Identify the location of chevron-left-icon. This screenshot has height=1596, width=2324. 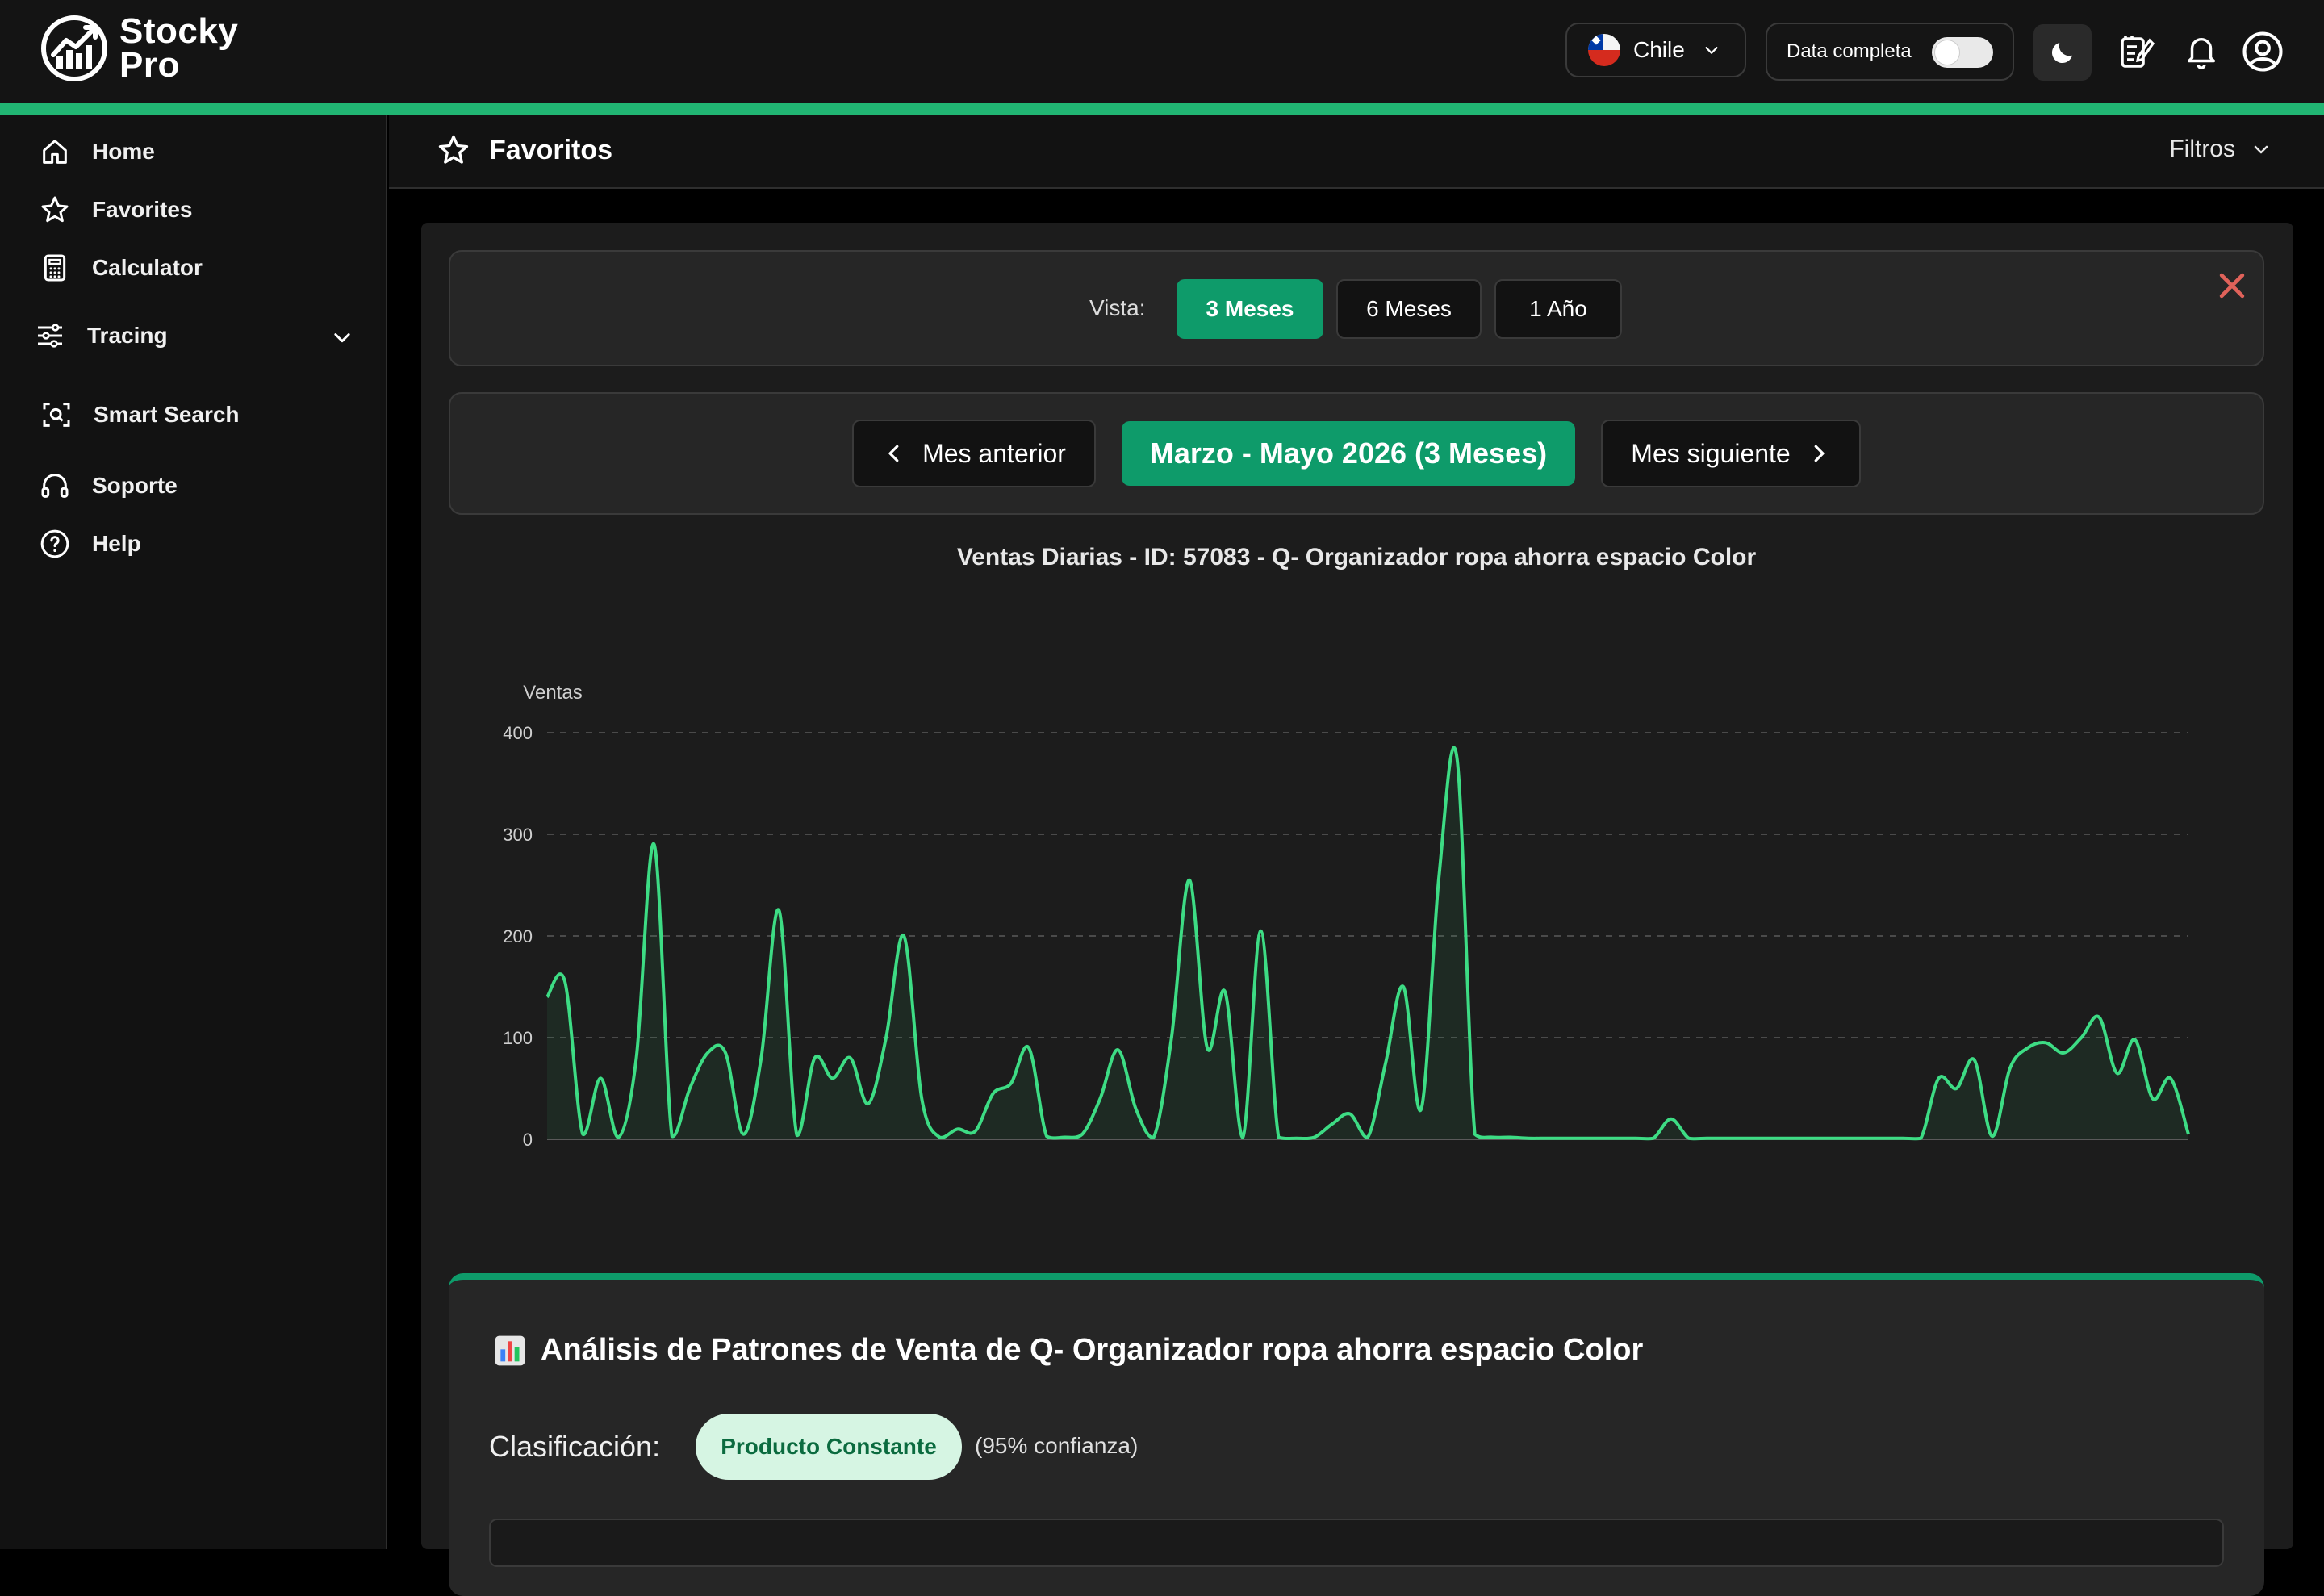
(893, 454).